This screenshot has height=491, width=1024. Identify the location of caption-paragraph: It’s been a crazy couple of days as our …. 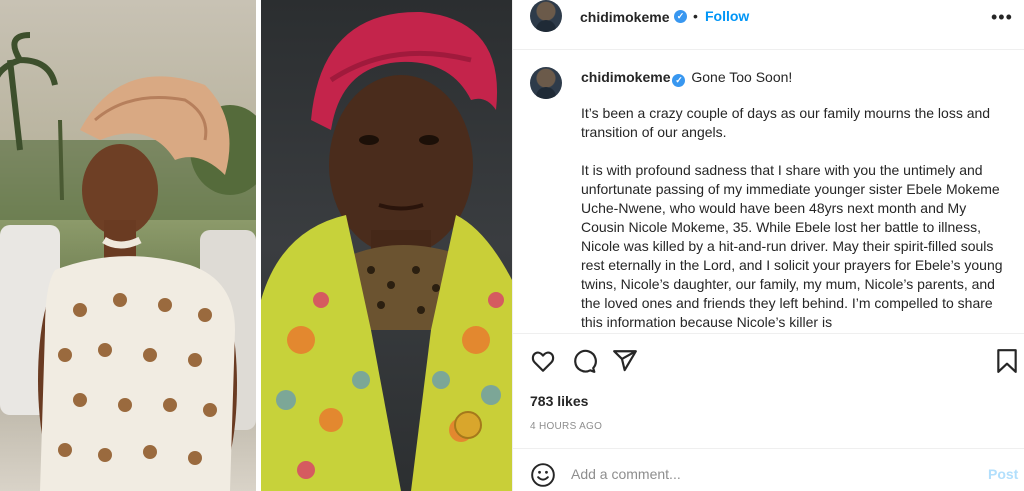
(786, 122).